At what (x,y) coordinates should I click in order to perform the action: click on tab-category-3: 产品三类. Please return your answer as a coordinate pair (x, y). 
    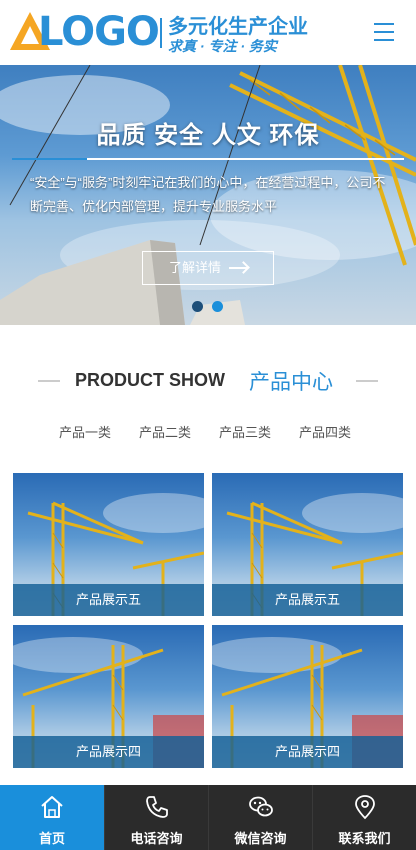
    Looking at the image, I should click on (245, 431).